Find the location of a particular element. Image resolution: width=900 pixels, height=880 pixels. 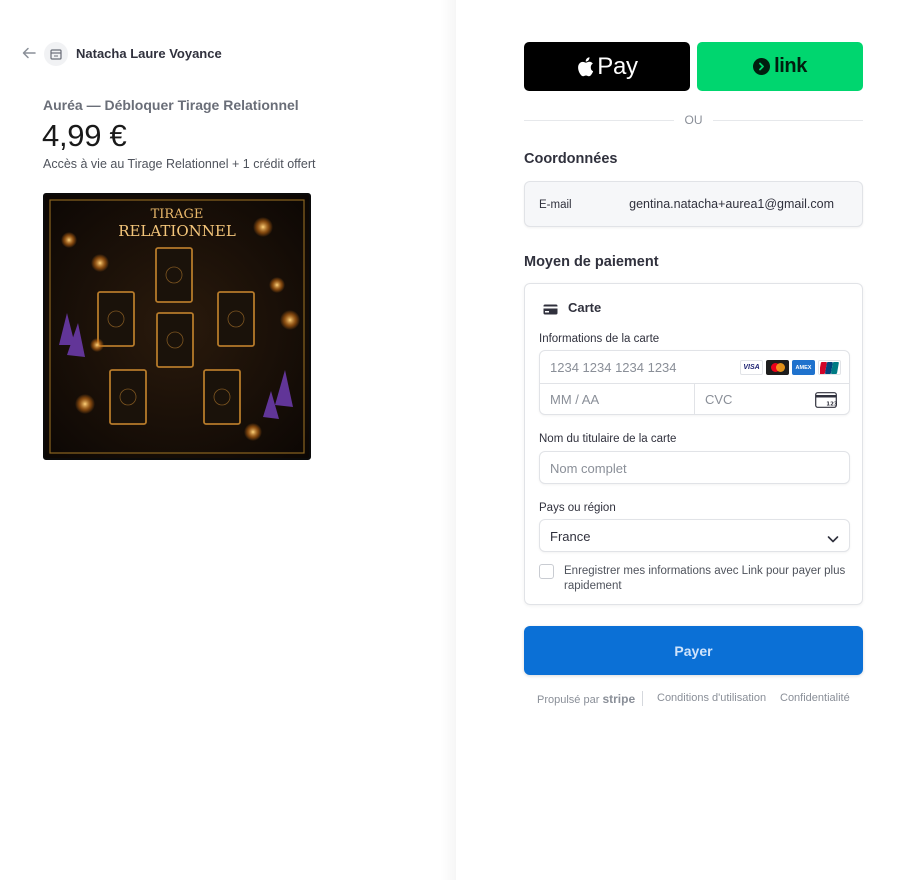

image-title-line1: TIRAGE is located at coordinates (177, 214).